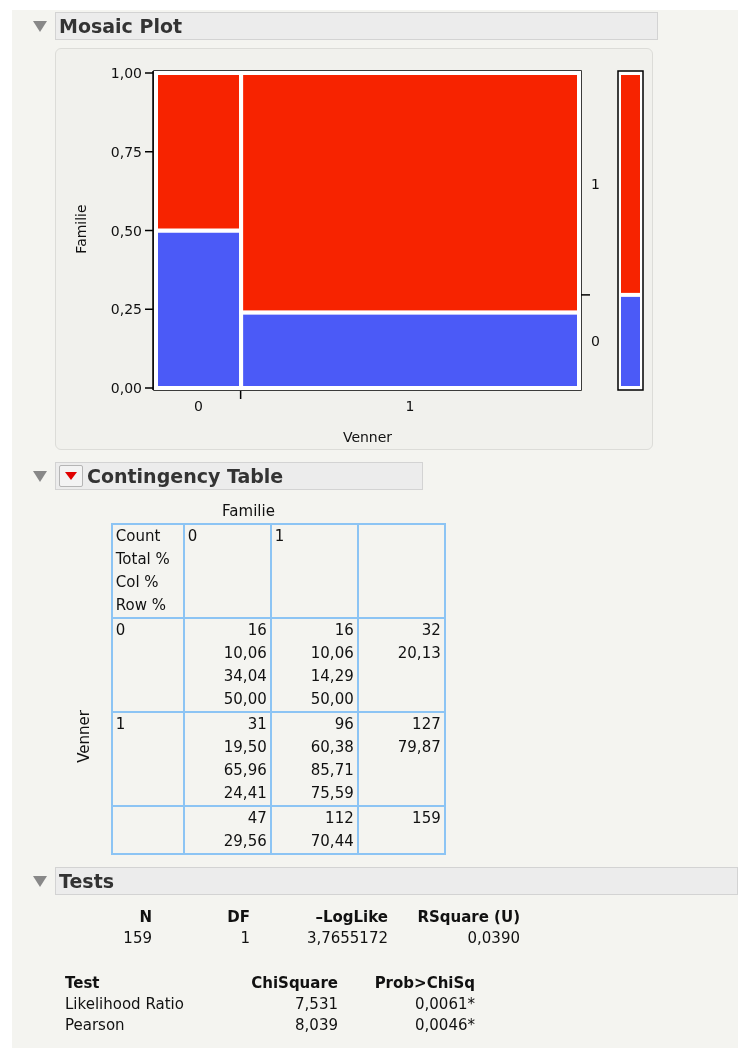 The width and height of the screenshot is (738, 1048). Describe the element at coordinates (81, 229) in the screenshot. I see `axis-title: Familie` at that location.